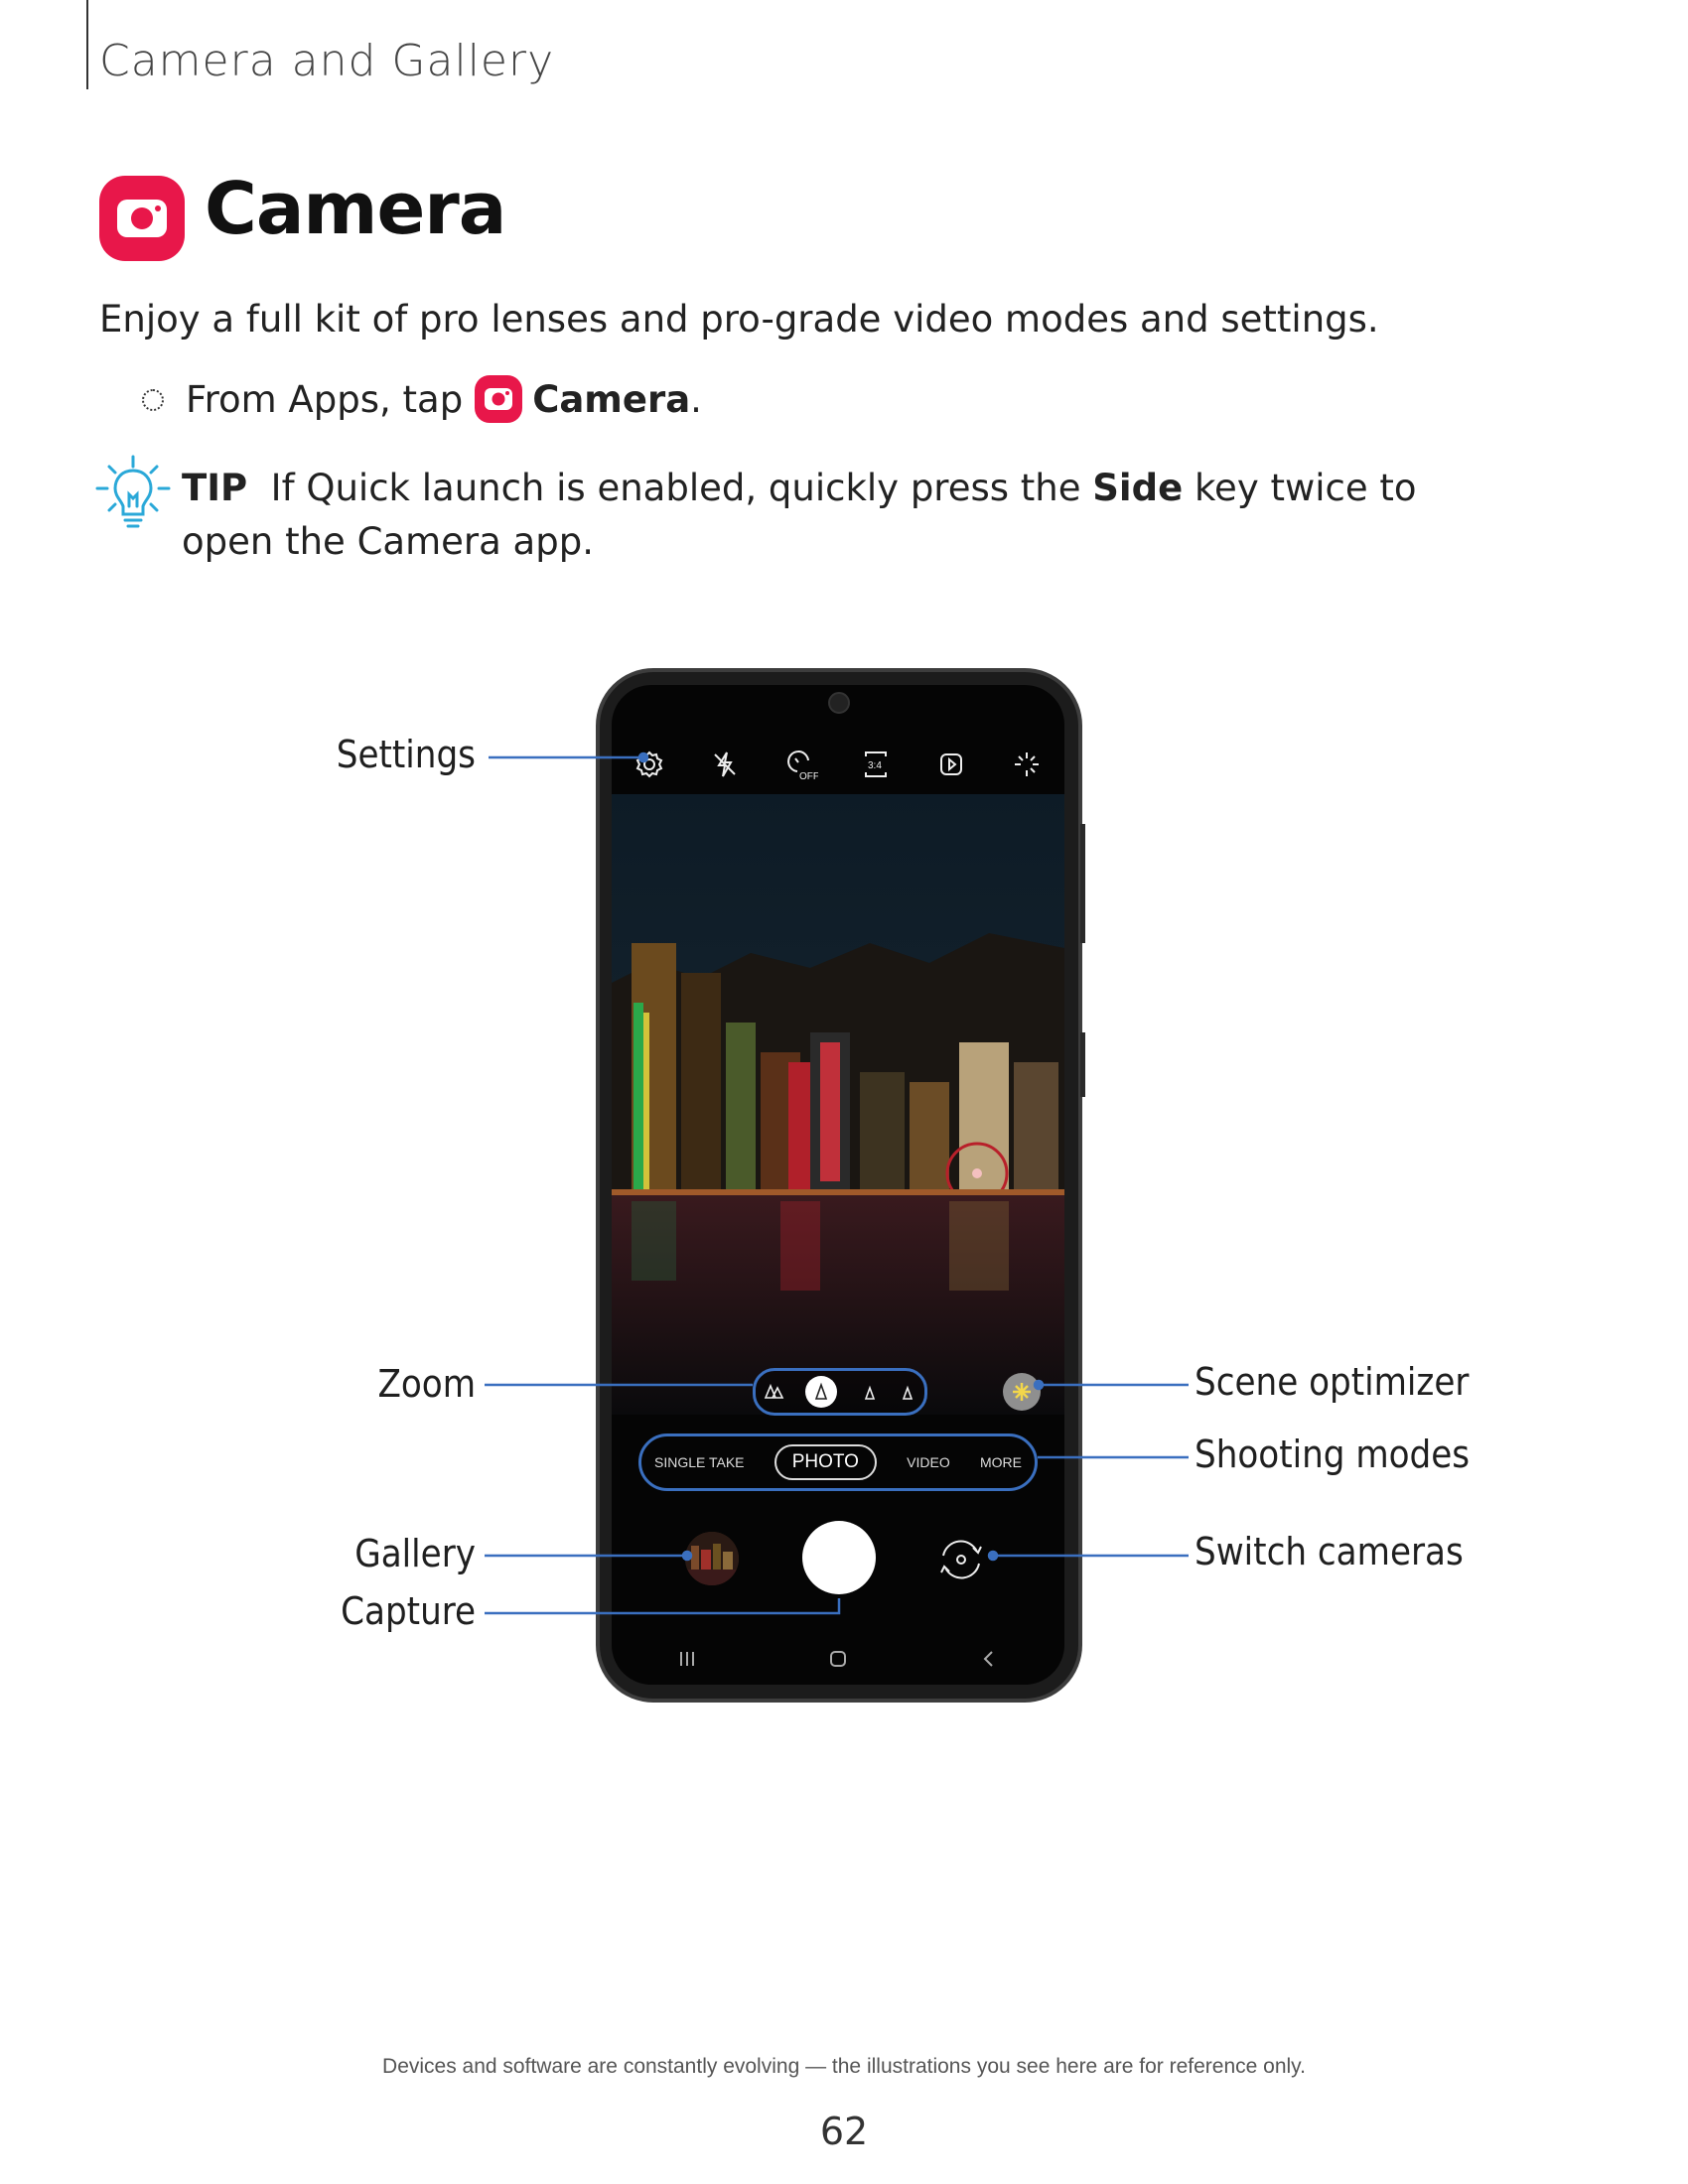 Image resolution: width=1688 pixels, height=2184 pixels. Describe the element at coordinates (1329, 1551) in the screenshot. I see `callout-switch-cameras: Switch cameras` at that location.